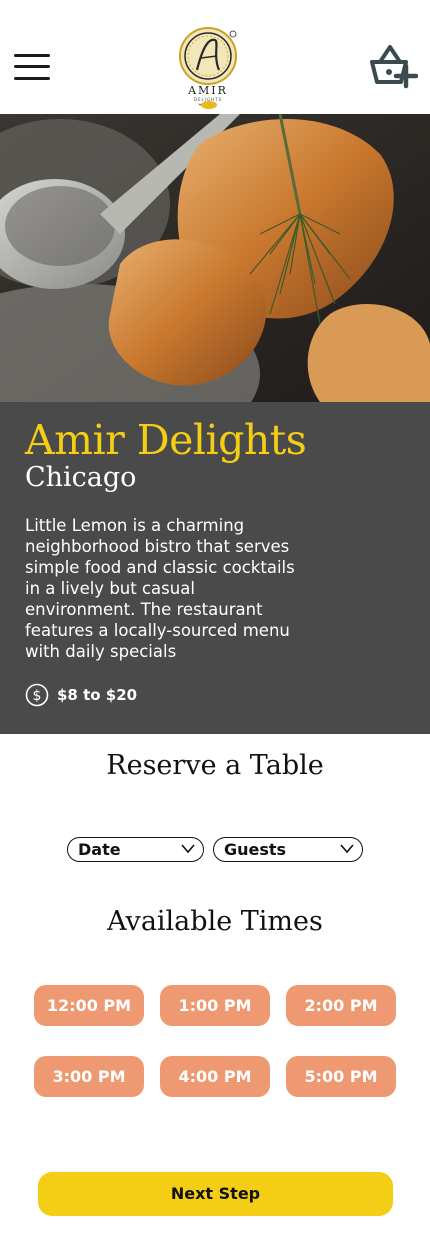 The width and height of the screenshot is (430, 1258). Describe the element at coordinates (215, 765) in the screenshot. I see `reserve-table-title: Reserve a Table` at that location.